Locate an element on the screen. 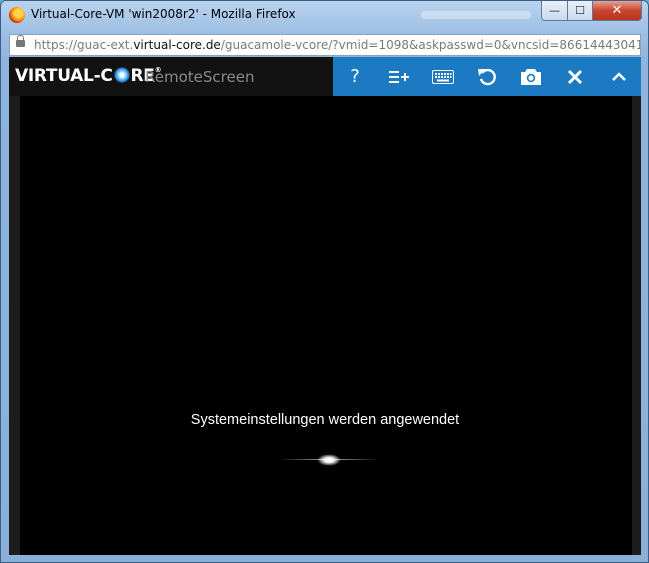 This screenshot has height=563, width=649. keyboard-button is located at coordinates (443, 76).